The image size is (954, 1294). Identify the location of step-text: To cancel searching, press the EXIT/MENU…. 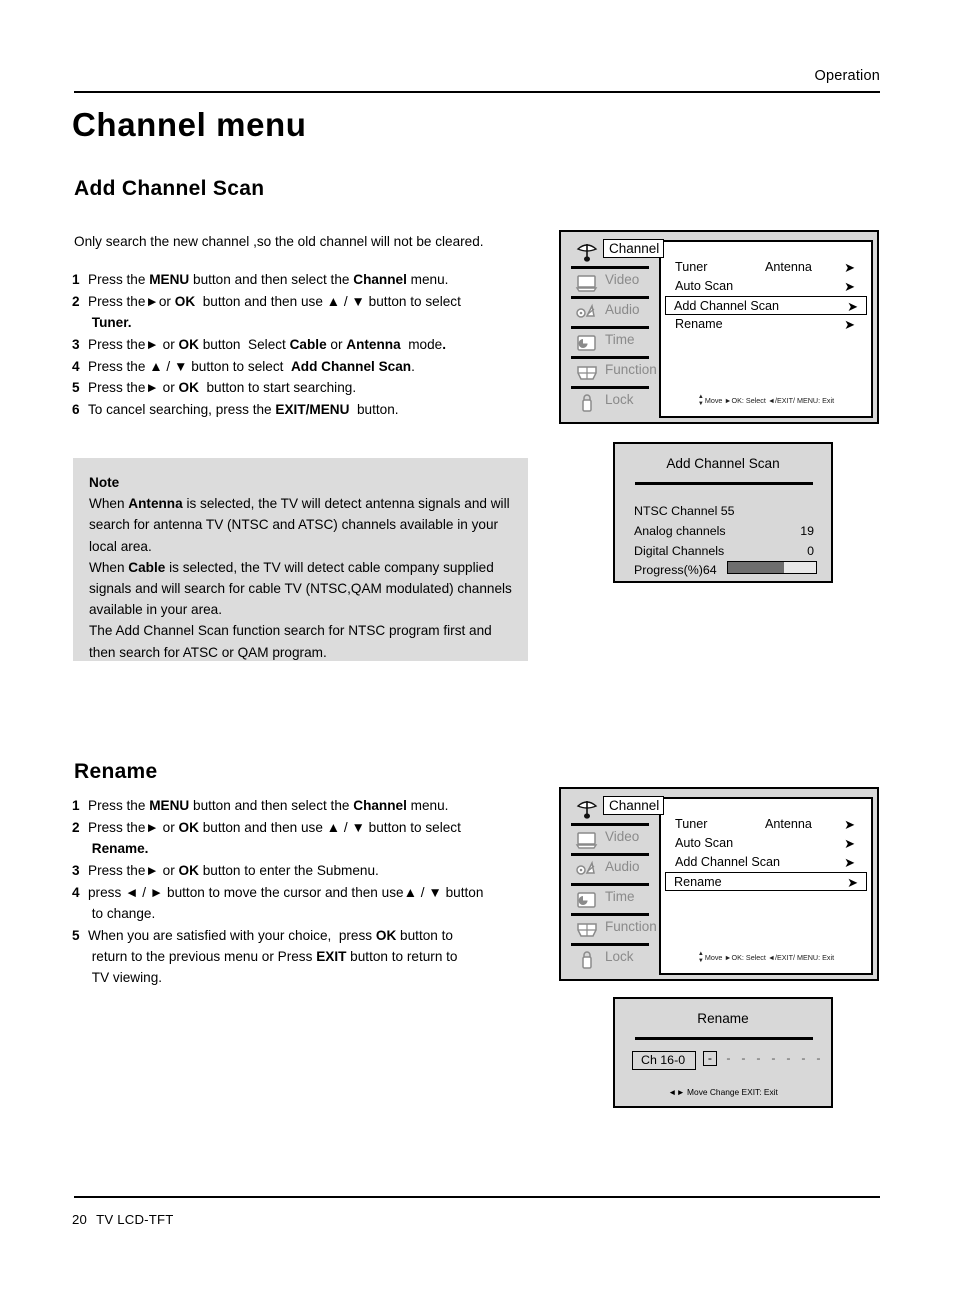
(243, 410).